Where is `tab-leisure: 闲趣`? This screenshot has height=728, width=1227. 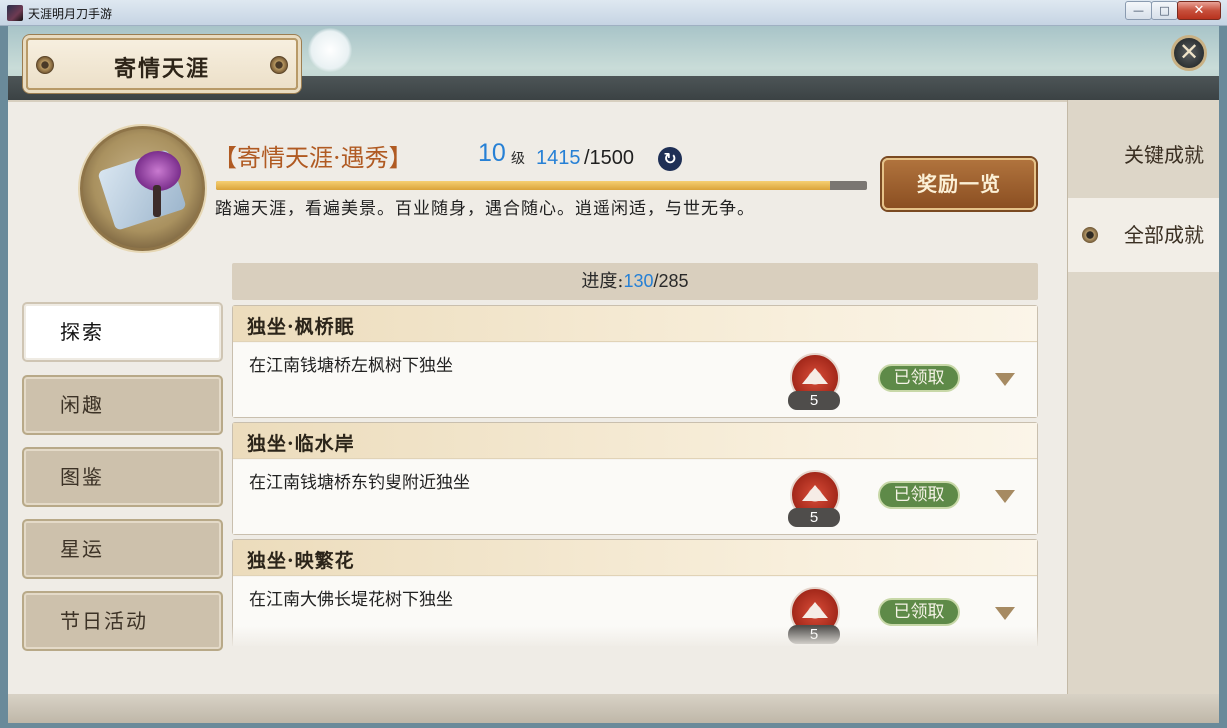
tab-leisure: 闲趣 is located at coordinates (122, 405).